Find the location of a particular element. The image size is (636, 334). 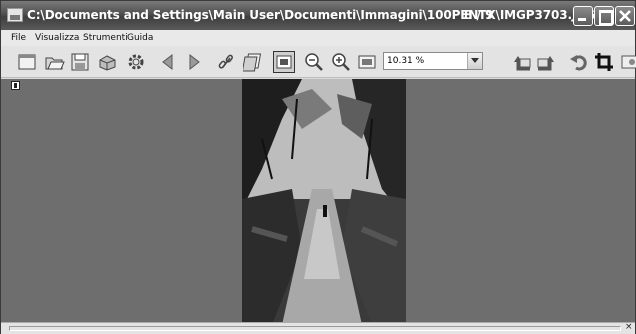

effects-icon is located at coordinates (628, 62).